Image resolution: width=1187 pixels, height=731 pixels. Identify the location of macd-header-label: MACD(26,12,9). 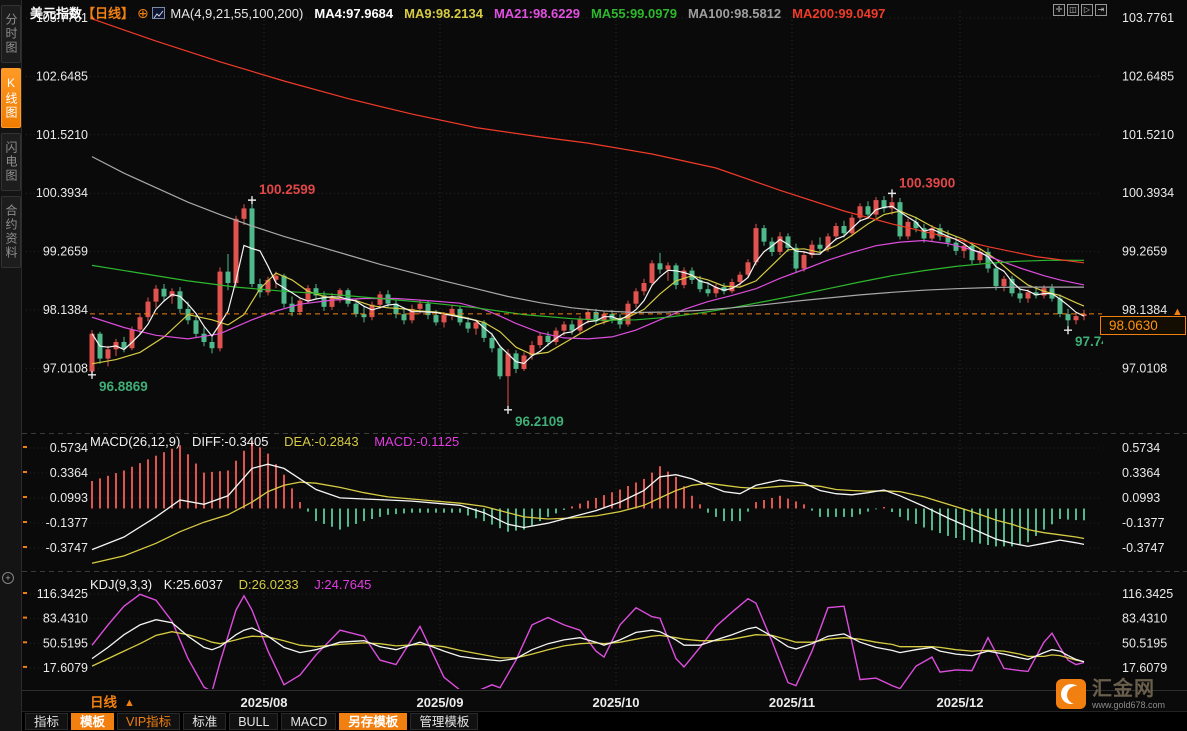
(135, 441).